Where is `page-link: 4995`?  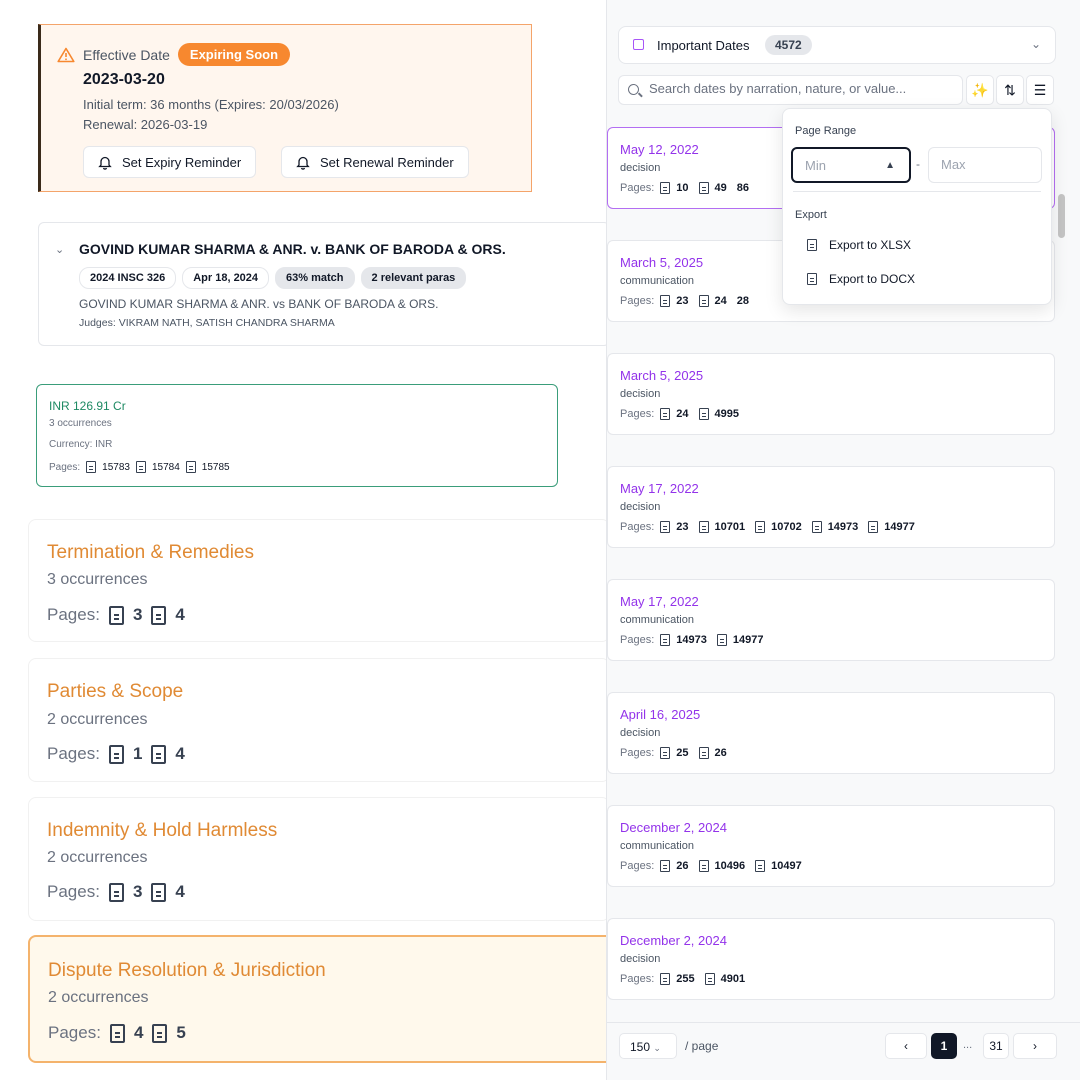
page-link: 4995 is located at coordinates (727, 414).